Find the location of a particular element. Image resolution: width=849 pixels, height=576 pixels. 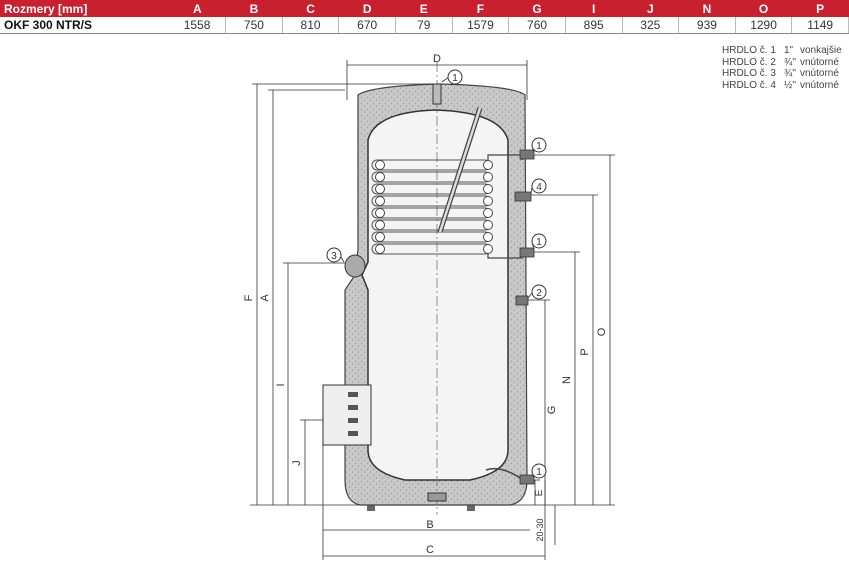

callout-label: 4 is located at coordinates (539, 187).